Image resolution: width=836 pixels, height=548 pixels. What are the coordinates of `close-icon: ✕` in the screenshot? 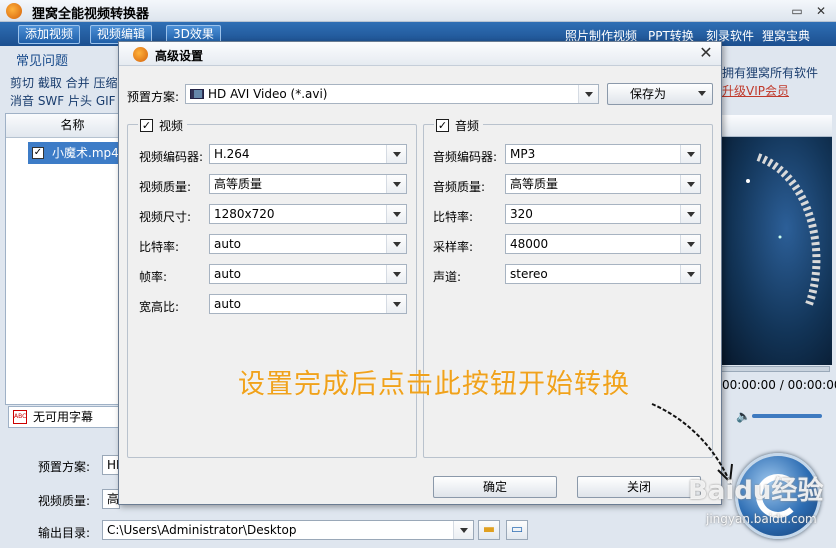 It's located at (821, 11).